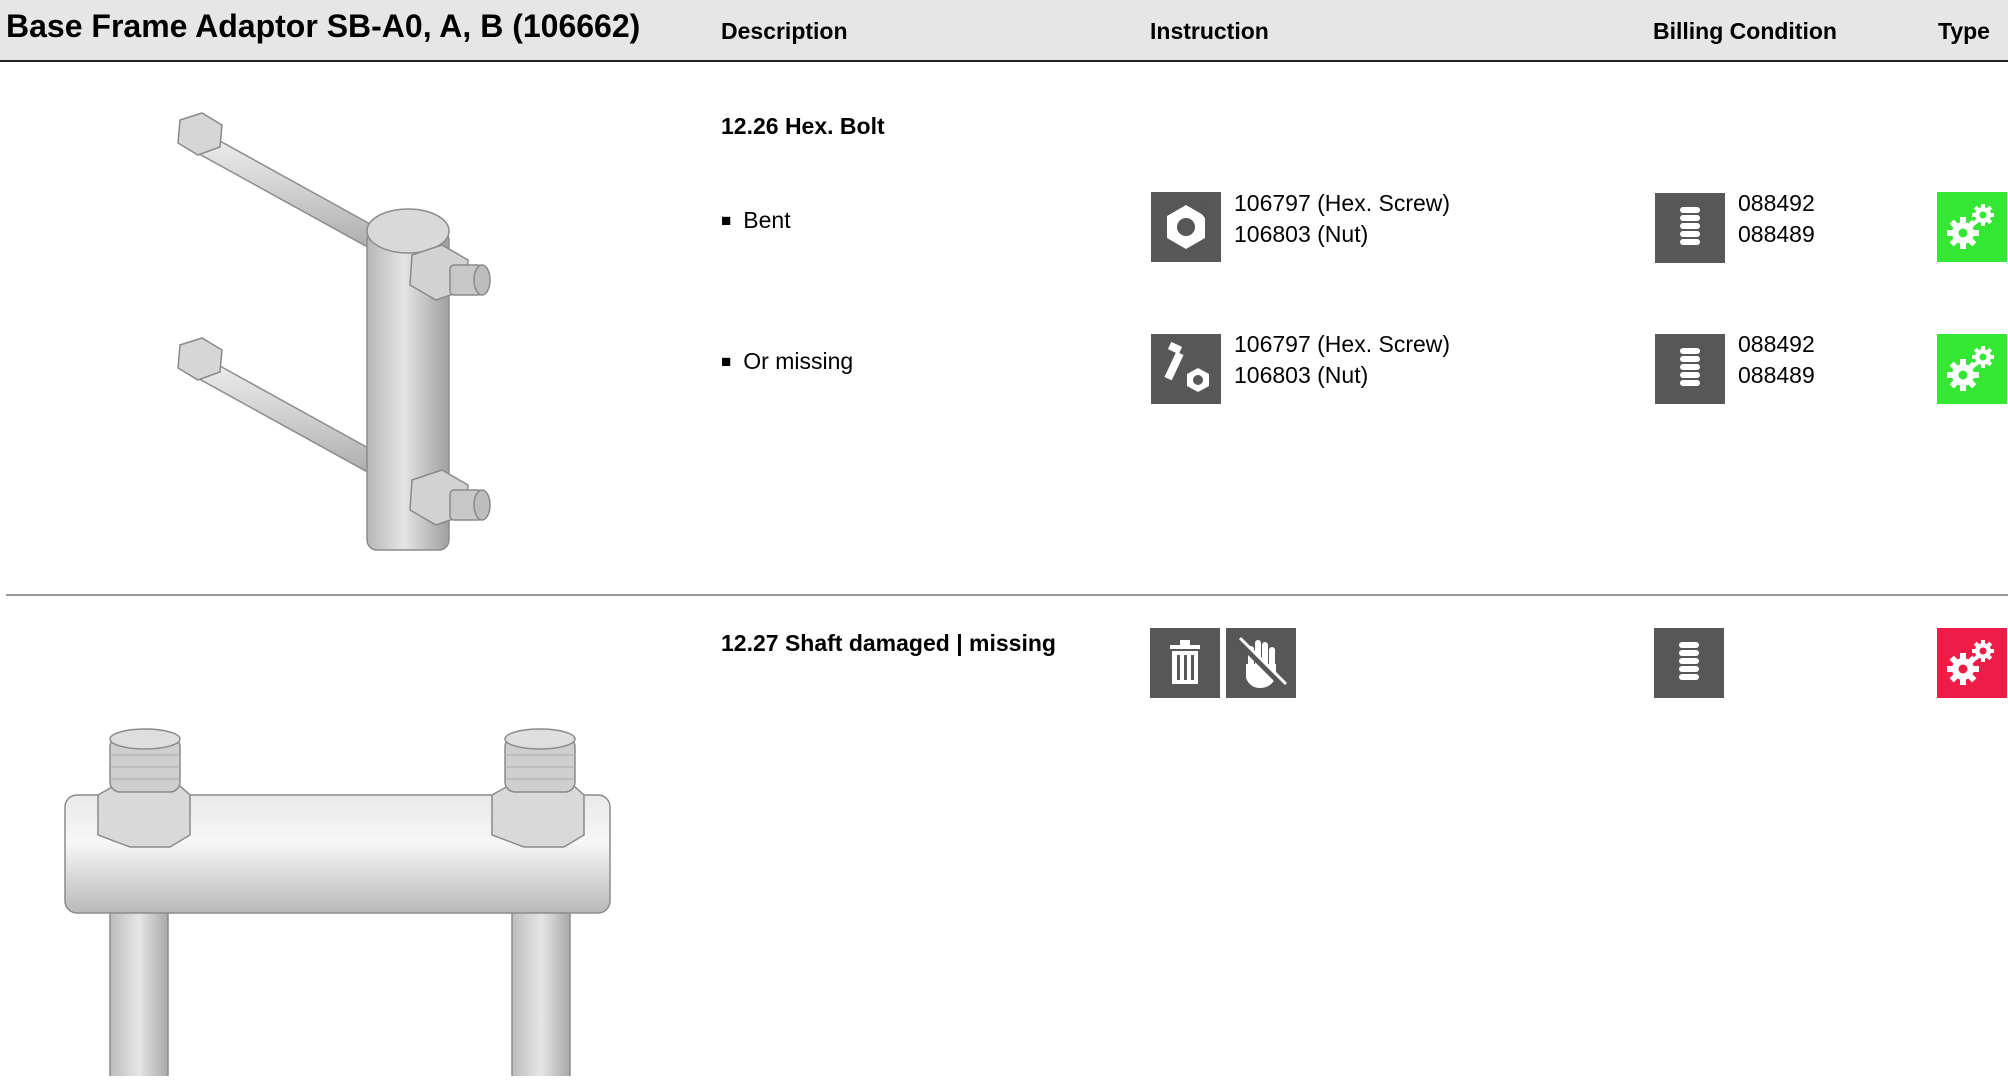 The image size is (2008, 1081). I want to click on column-header-description: Description, so click(784, 31).